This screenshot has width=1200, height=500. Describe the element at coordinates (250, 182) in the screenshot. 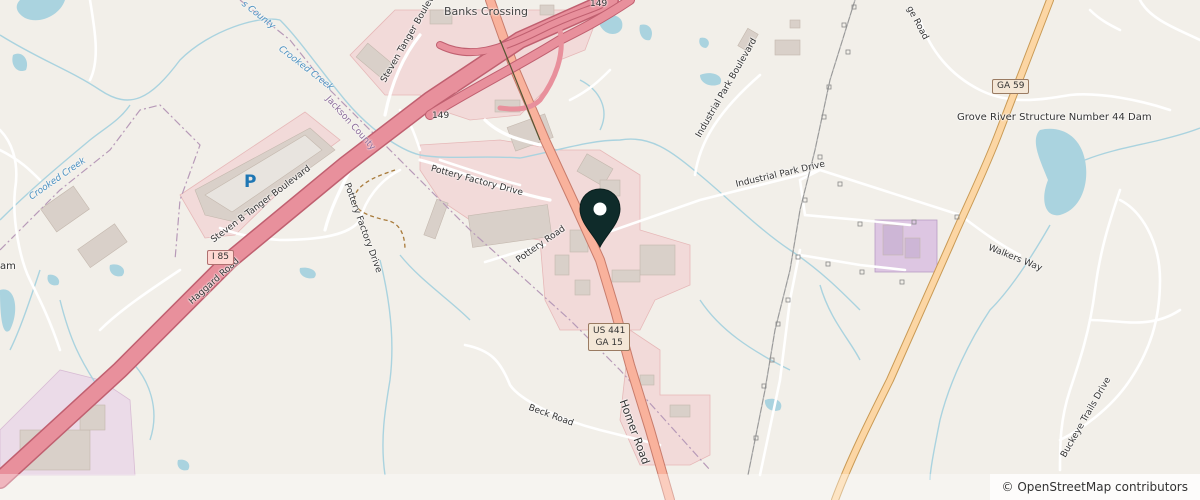

I see `parking-icon: P` at that location.